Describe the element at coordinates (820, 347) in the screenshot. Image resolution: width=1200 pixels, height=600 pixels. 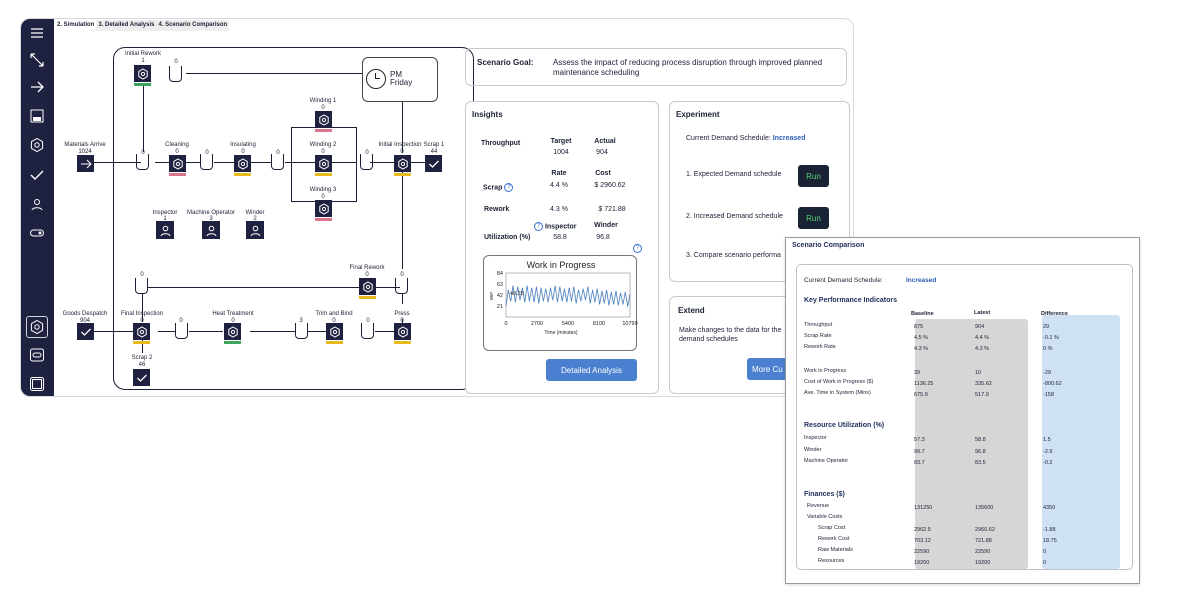
I see `comparison-row-label: Rework Rate` at that location.